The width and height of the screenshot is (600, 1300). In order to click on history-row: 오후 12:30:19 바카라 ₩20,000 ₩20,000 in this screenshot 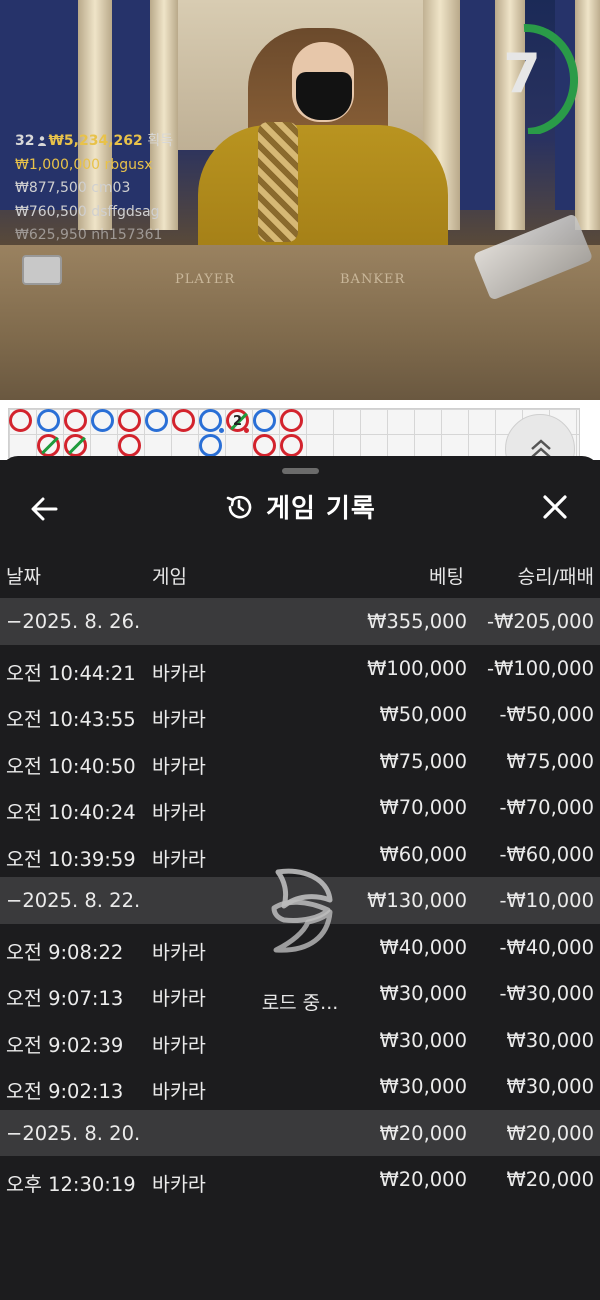, I will do `click(300, 1179)`.